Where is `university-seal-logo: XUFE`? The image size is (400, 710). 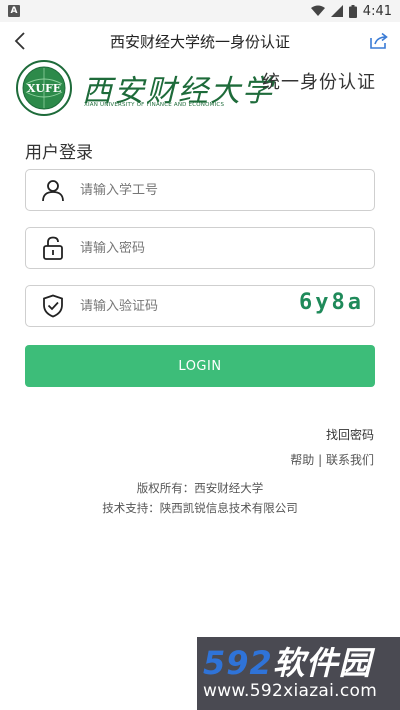
university-seal-logo: XUFE is located at coordinates (44, 88).